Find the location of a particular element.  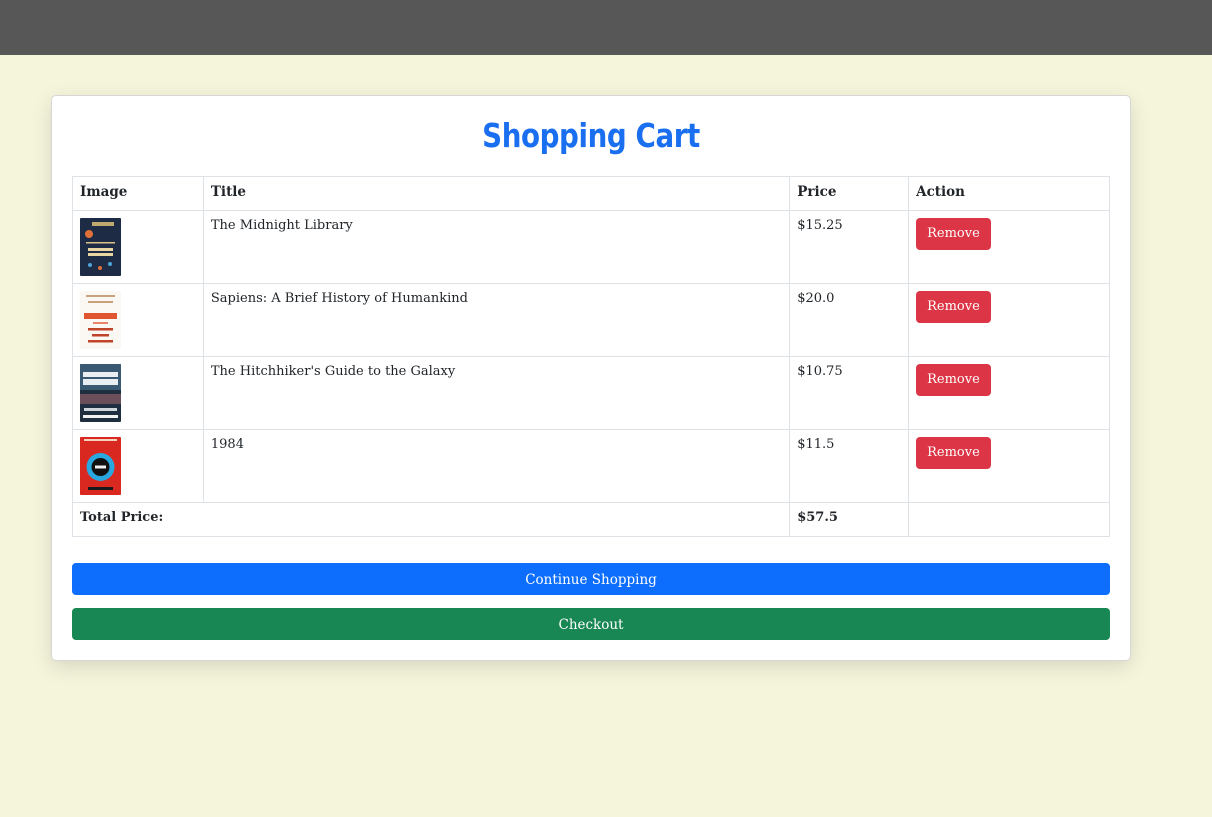

table-row: 1984 $11.5 Remove is located at coordinates (591, 466).